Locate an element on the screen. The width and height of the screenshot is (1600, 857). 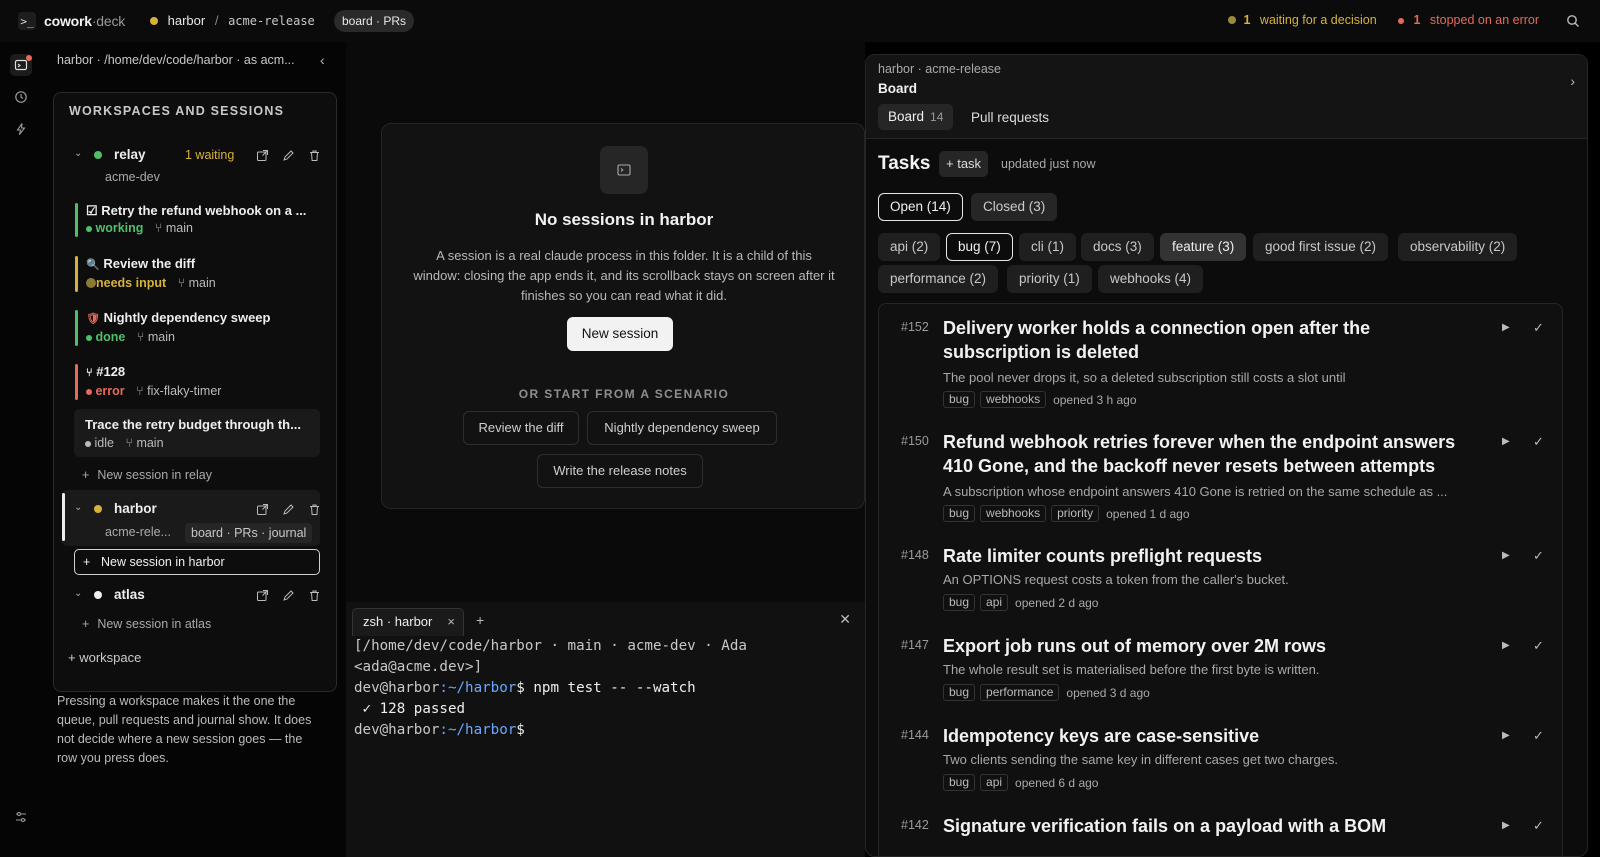
filter-closed: Closed (3) is located at coordinates (1014, 207).